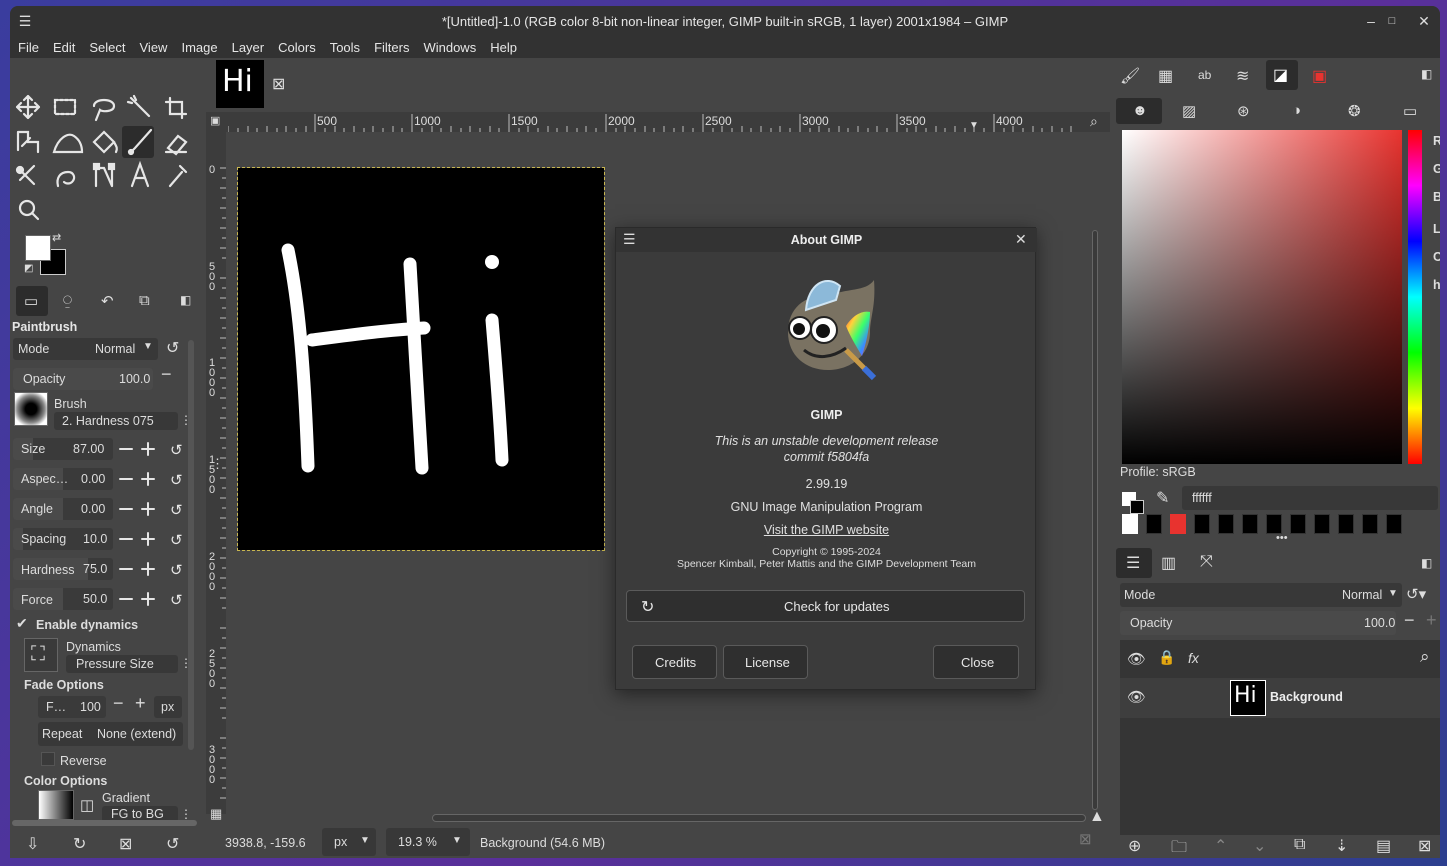 The image size is (1447, 866). Describe the element at coordinates (148, 569) in the screenshot. I see `hardness-increase-icon` at that location.